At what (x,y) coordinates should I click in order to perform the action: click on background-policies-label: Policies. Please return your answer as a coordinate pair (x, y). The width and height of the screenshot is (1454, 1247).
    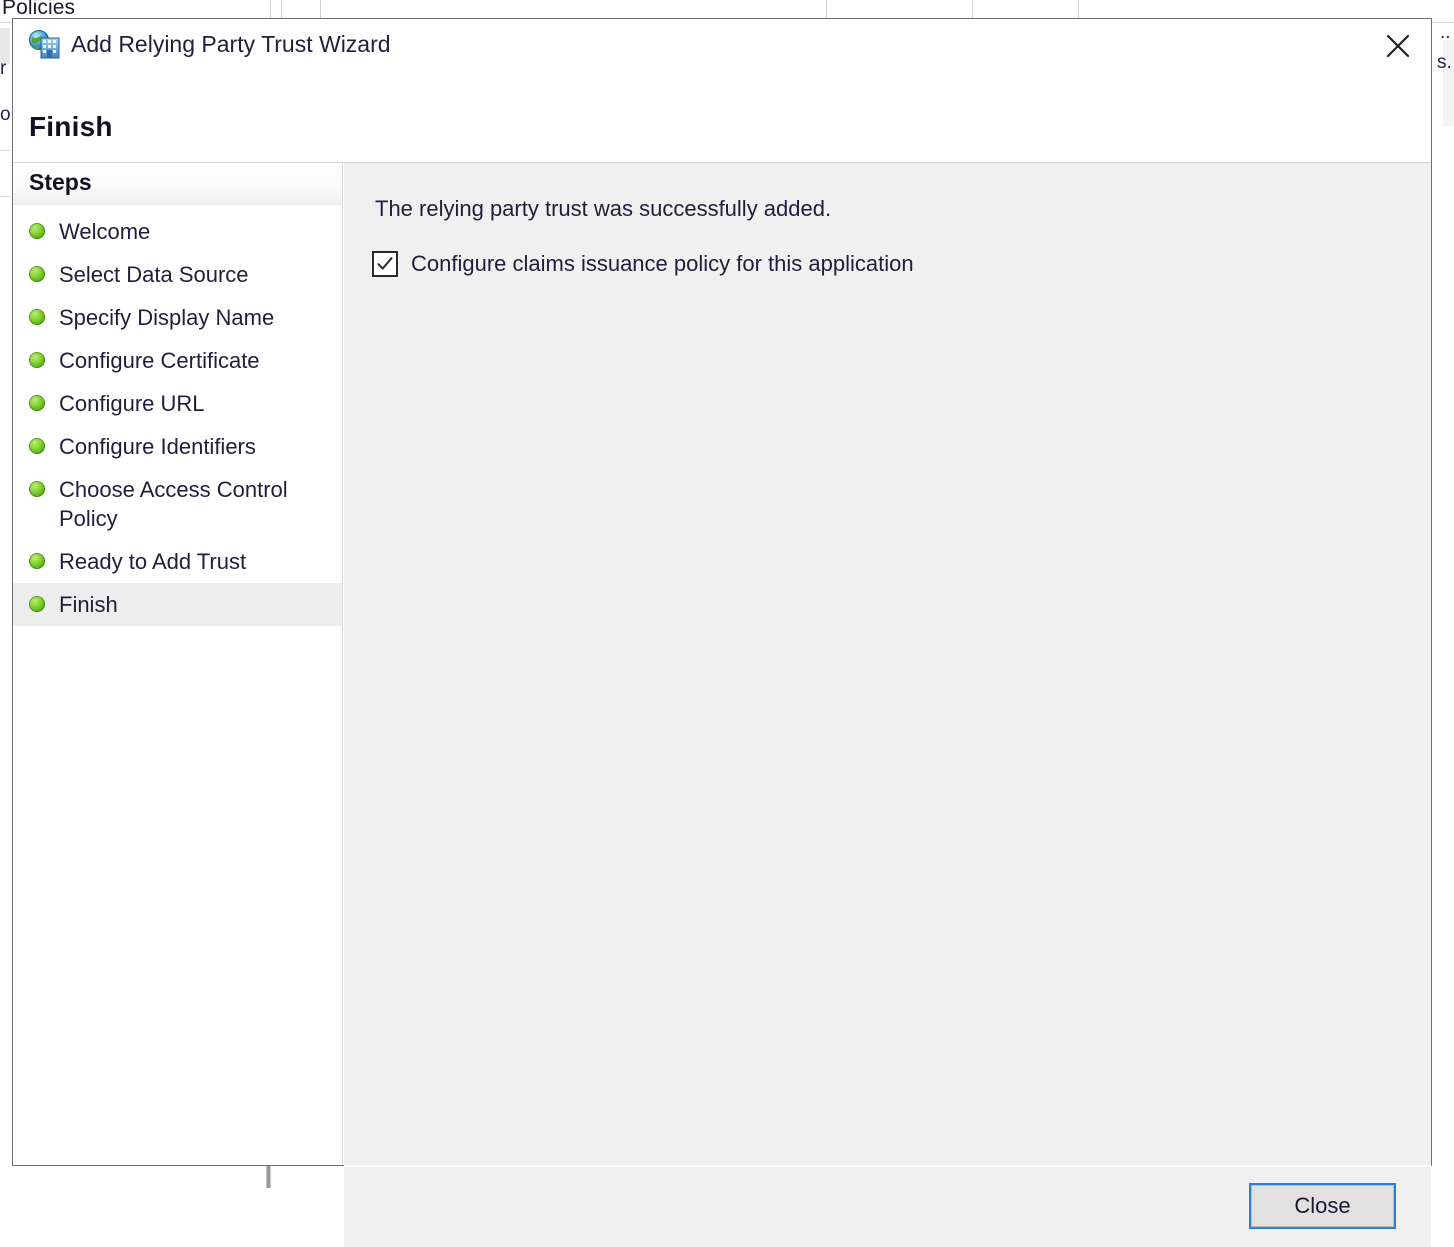
    Looking at the image, I should click on (39, 9).